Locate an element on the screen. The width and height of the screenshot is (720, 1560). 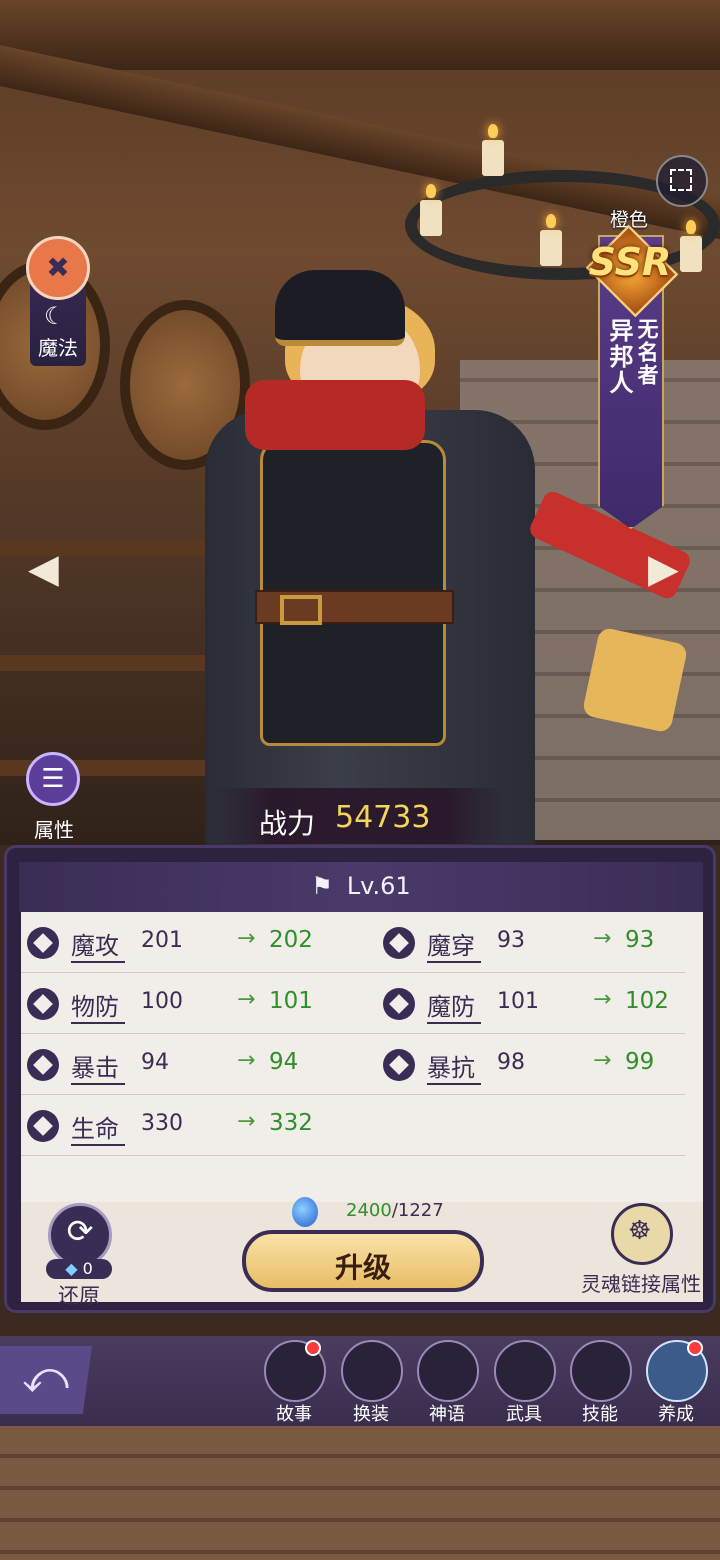
stat-next: 101 is located at coordinates (291, 1001).